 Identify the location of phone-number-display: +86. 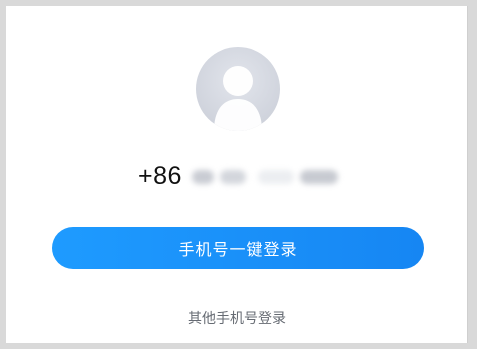
(239, 176).